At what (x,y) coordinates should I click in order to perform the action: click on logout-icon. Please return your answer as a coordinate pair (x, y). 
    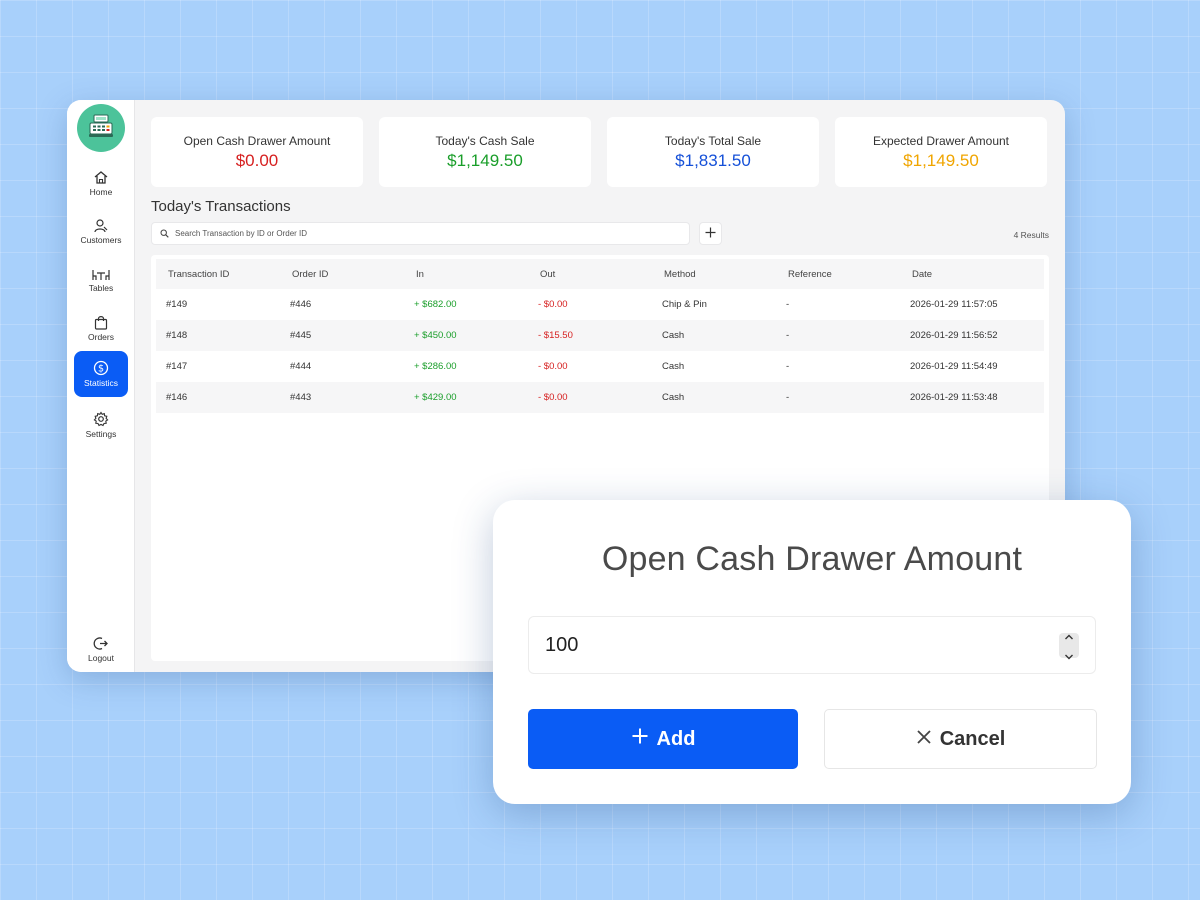
    Looking at the image, I should click on (101, 643).